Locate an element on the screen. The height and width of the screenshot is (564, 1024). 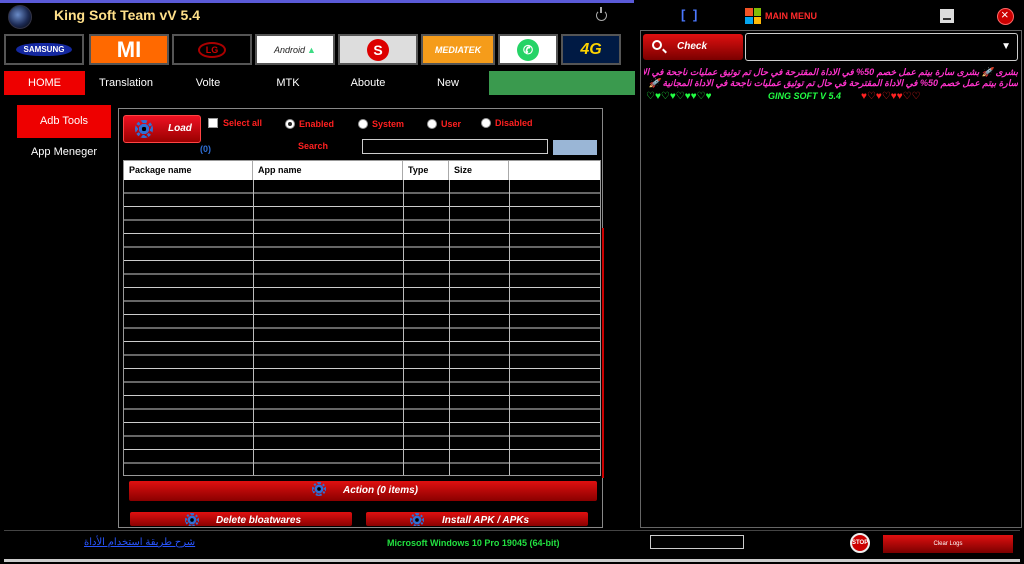
lg-logo: LG is located at coordinates (212, 49).